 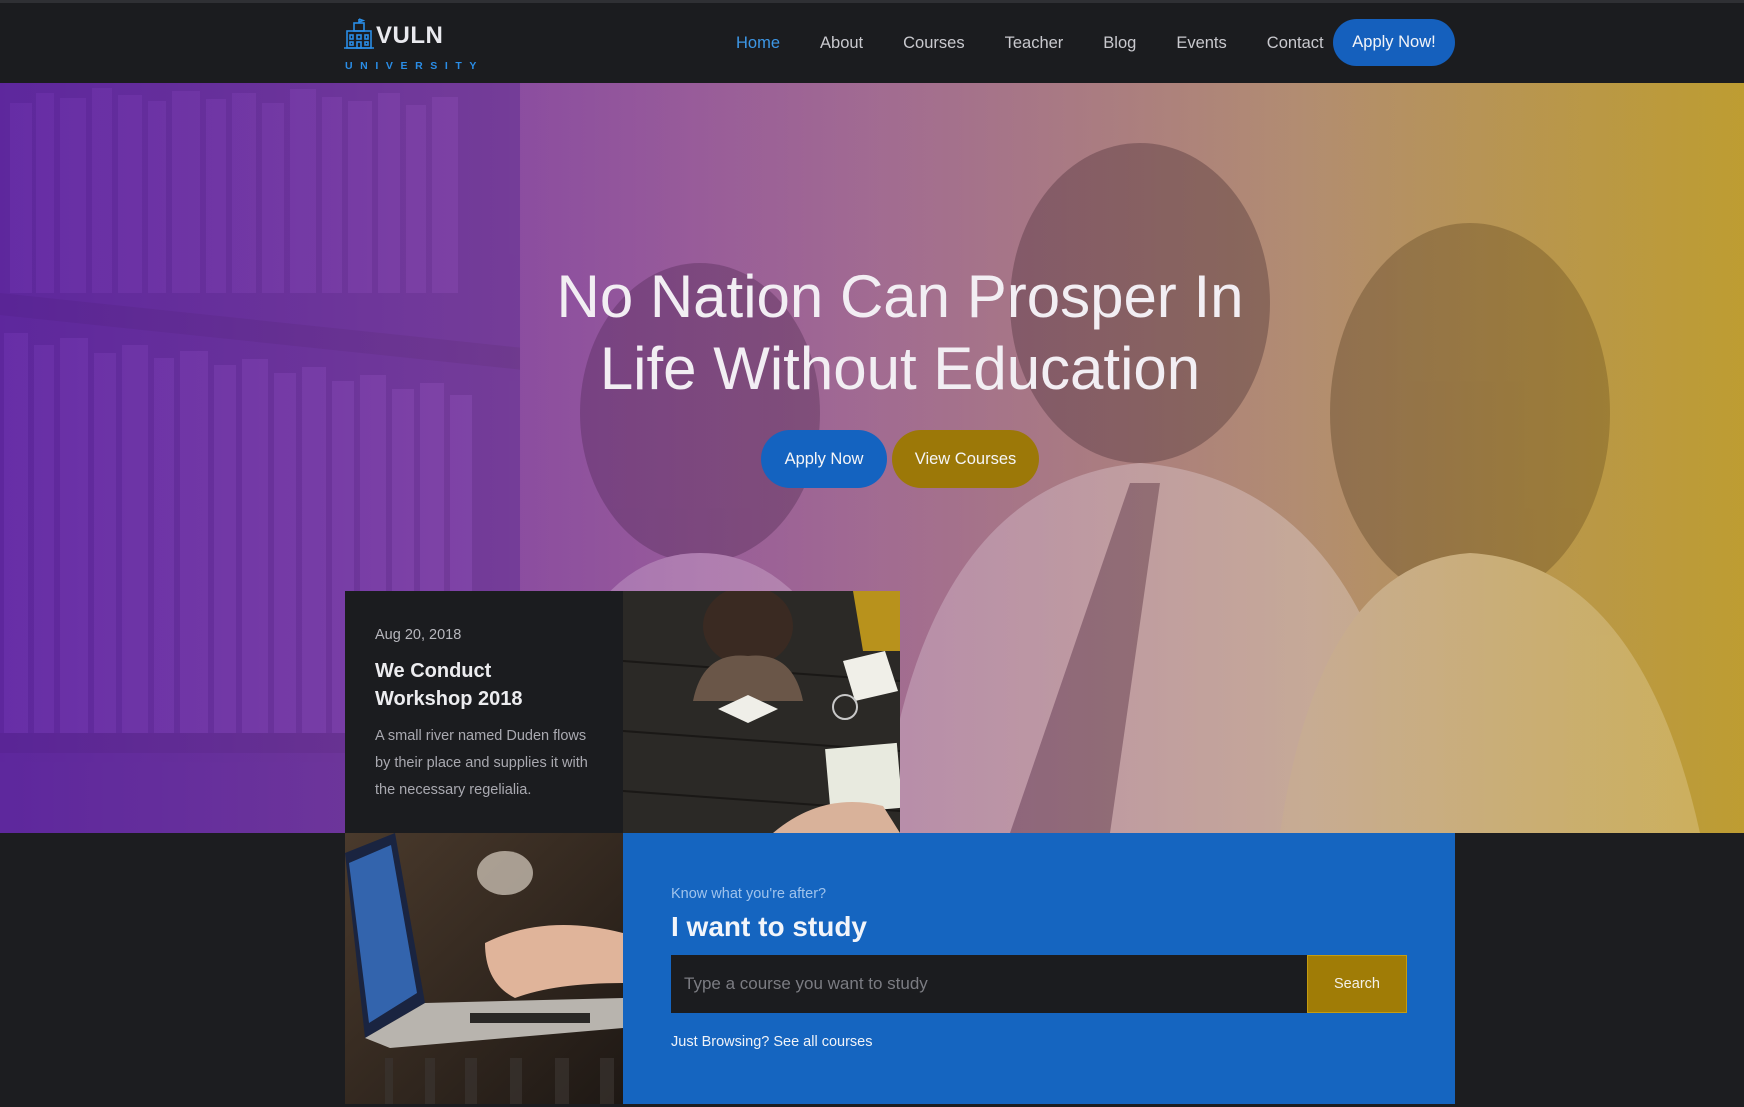 I want to click on apply-now-header-button: Apply Now!, so click(x=1394, y=42).